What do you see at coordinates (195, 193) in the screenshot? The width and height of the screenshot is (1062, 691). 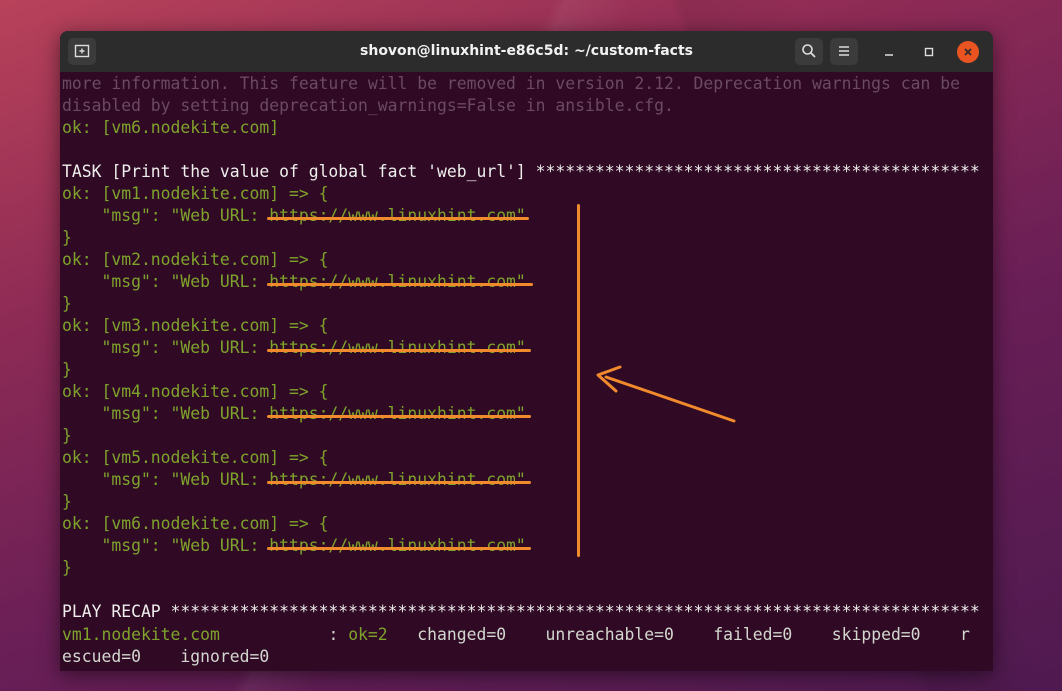 I see `terminal-line: ok: [vm1.nodekite.com] => {` at bounding box center [195, 193].